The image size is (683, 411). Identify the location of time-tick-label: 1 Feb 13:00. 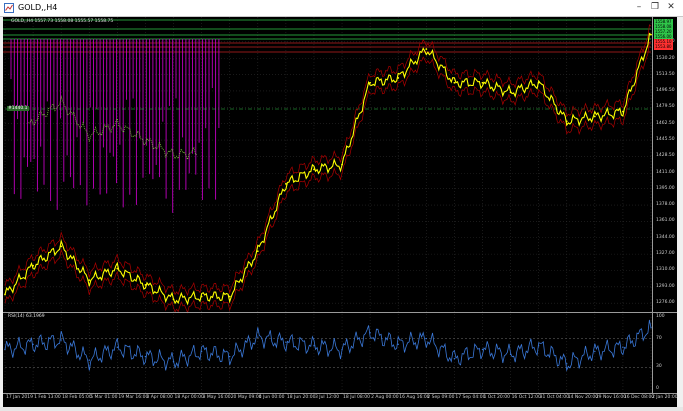
(47, 397).